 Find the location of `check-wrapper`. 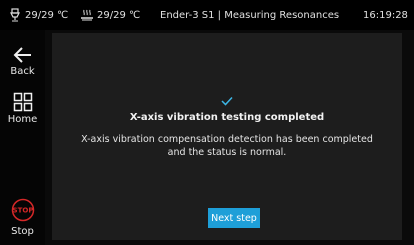

check-wrapper is located at coordinates (227, 100).